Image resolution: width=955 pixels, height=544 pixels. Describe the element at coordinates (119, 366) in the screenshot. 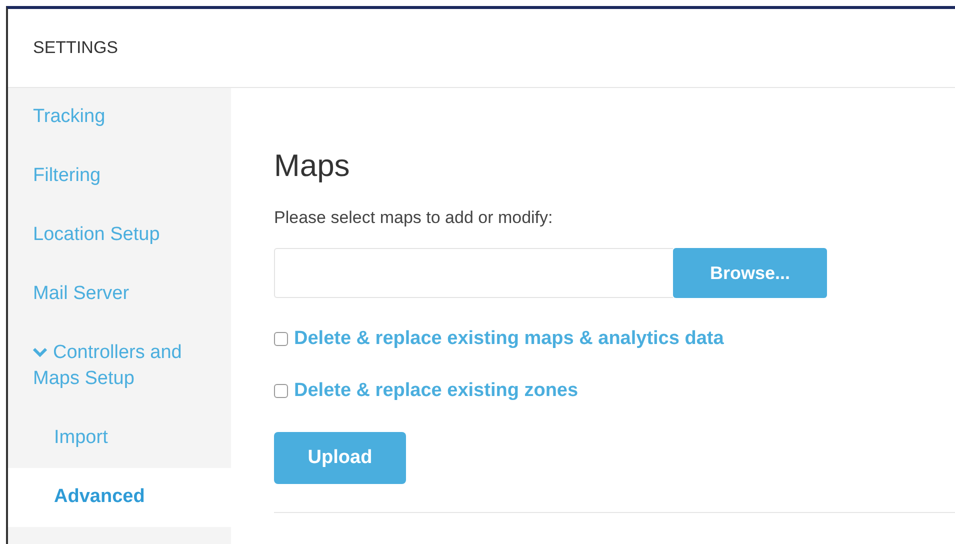

I see `sidebar-item: Controllers and Maps Setup` at that location.